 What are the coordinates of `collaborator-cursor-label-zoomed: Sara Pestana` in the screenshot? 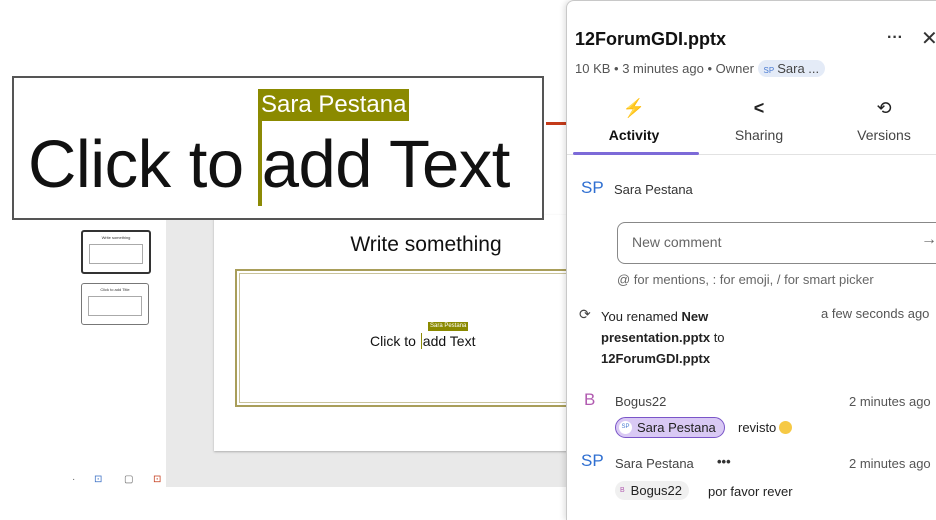 It's located at (334, 105).